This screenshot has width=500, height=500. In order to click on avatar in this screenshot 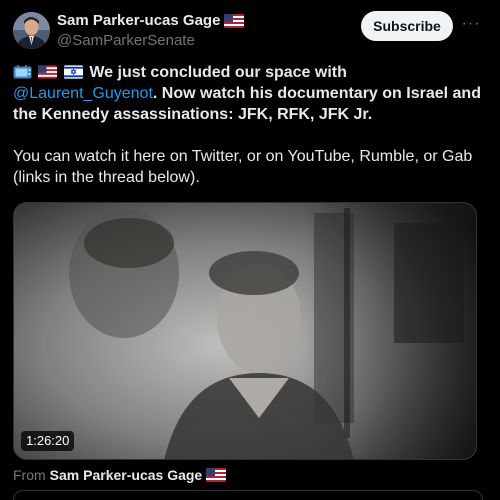, I will do `click(31, 30)`.